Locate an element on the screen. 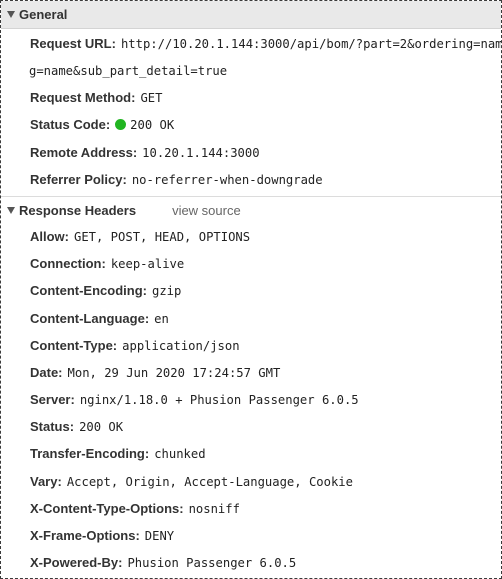  referrer-policy-value: no-referrer-when-downgrade is located at coordinates (227, 180).